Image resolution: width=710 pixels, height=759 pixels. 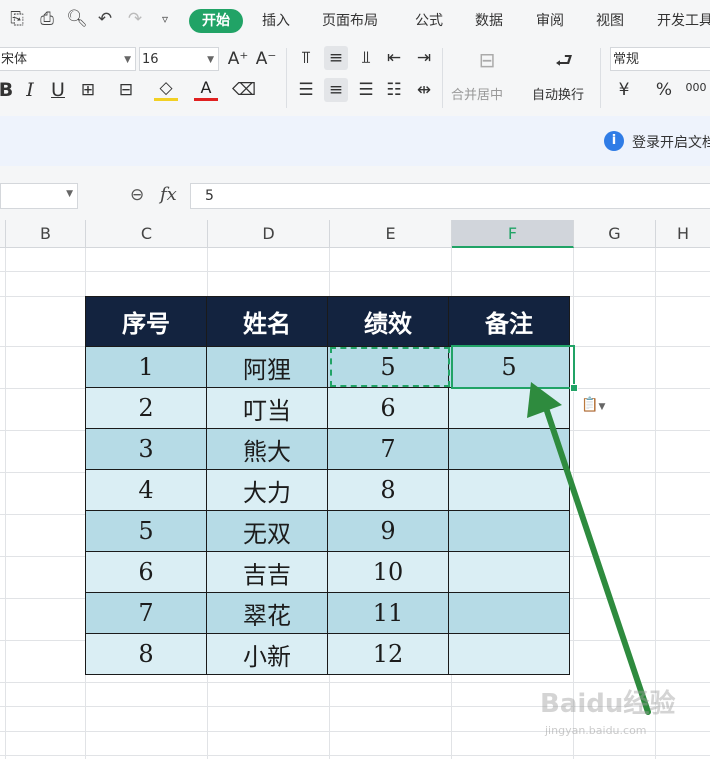 I want to click on annotation-arrow, so click(x=589, y=548).